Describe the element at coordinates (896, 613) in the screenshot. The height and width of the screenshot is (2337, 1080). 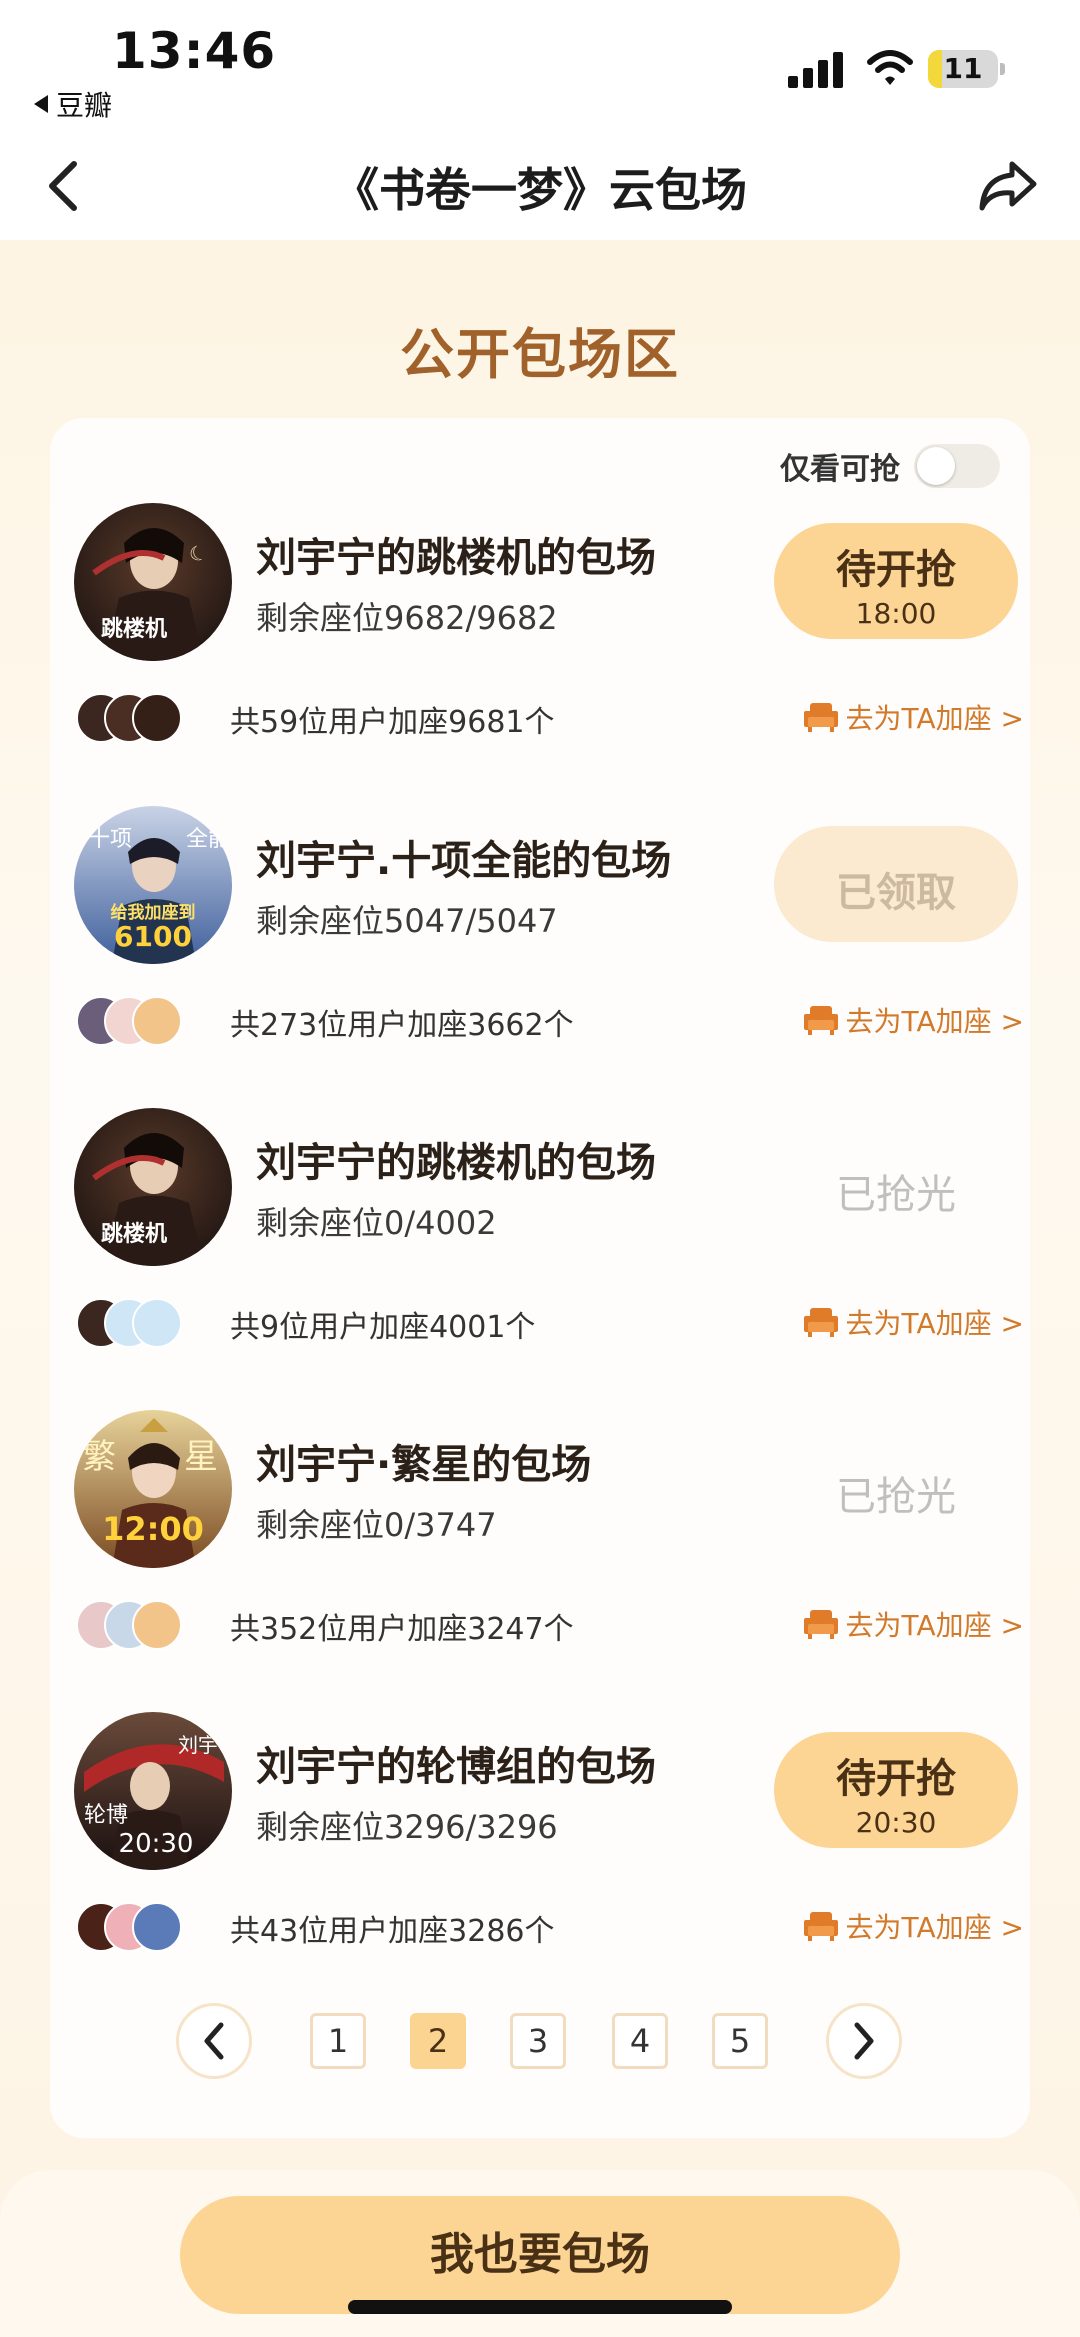
I see `grab-button-time: 18:00` at that location.